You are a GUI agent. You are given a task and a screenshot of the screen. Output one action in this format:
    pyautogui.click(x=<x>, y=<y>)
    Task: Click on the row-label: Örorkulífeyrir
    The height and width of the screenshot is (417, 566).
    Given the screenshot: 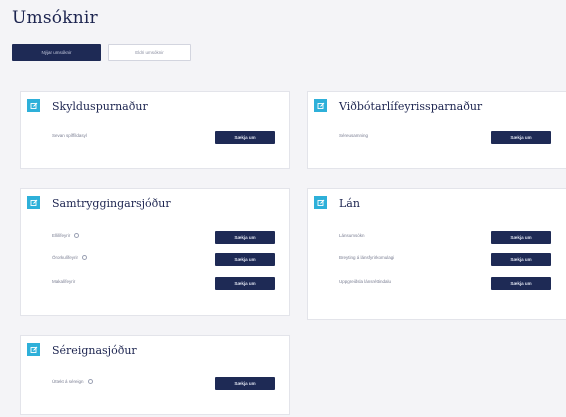 What is the action you would take?
    pyautogui.click(x=70, y=257)
    